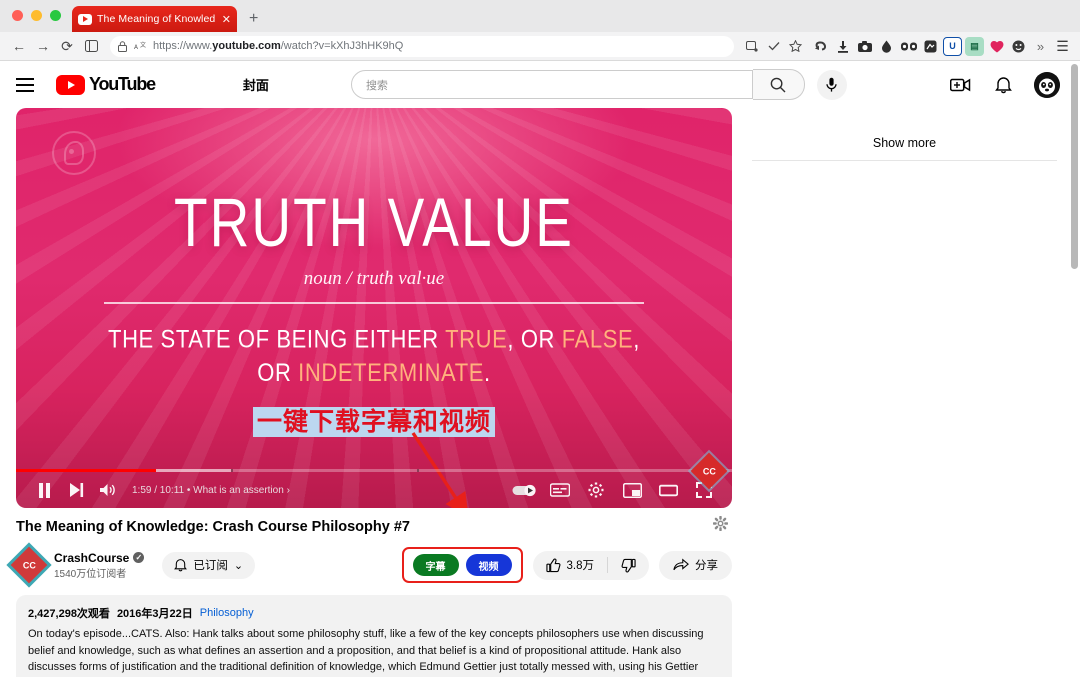  Describe the element at coordinates (580, 566) in the screenshot. I see `like-count: 3.8万` at that location.